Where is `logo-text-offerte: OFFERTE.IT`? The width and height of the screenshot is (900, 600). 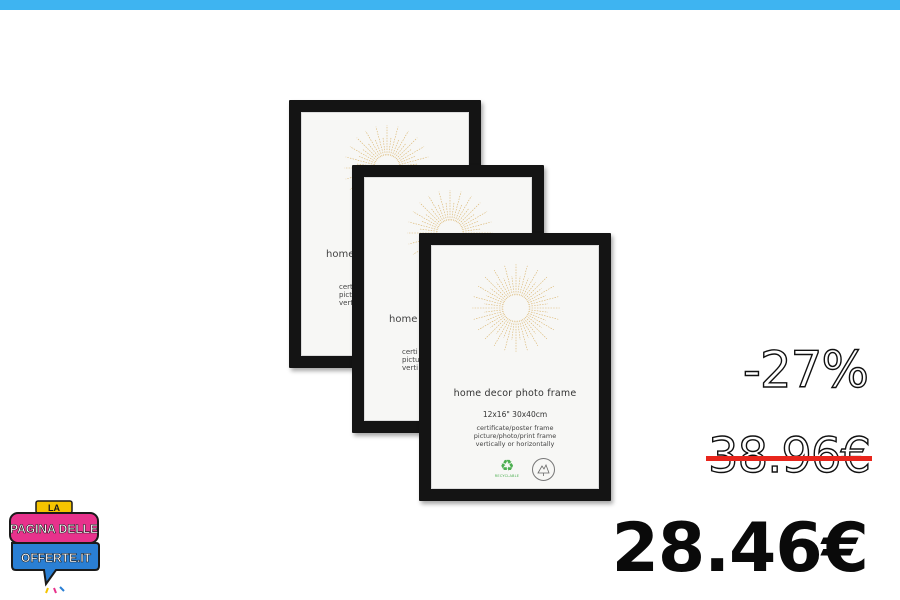 logo-text-offerte: OFFERTE.IT is located at coordinates (56, 558).